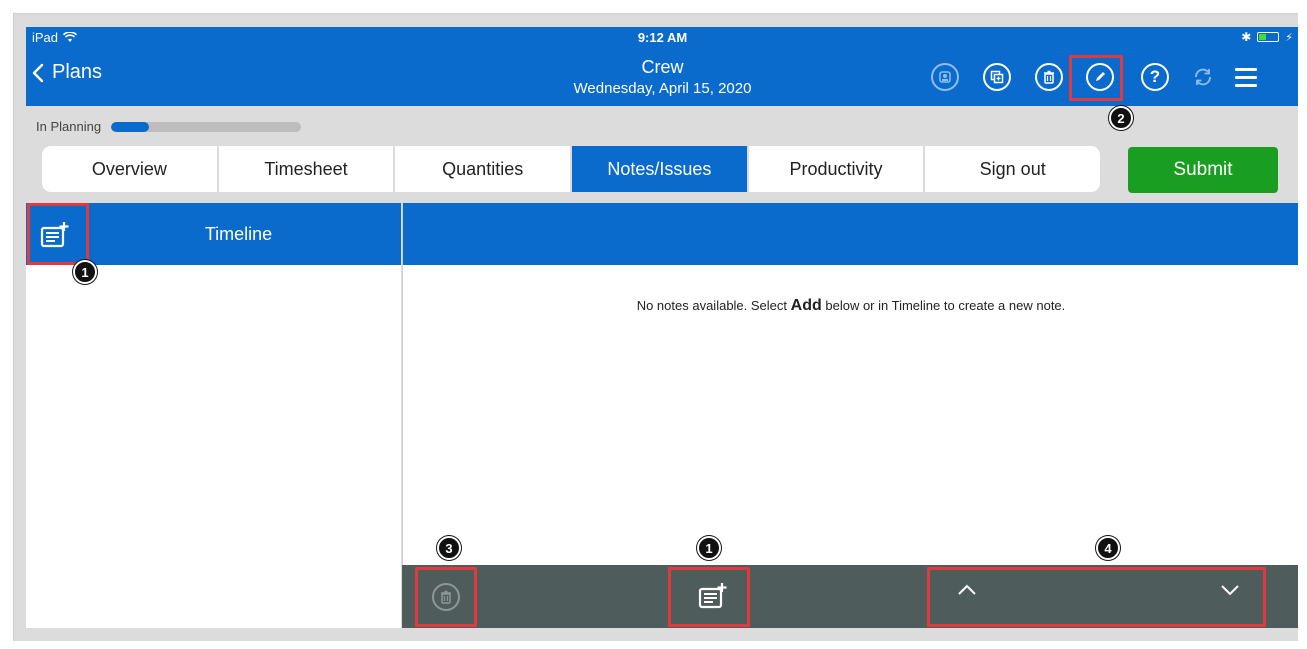 This screenshot has height=649, width=1307. Describe the element at coordinates (709, 548) in the screenshot. I see `callout-badge-1-bottom: 1` at that location.